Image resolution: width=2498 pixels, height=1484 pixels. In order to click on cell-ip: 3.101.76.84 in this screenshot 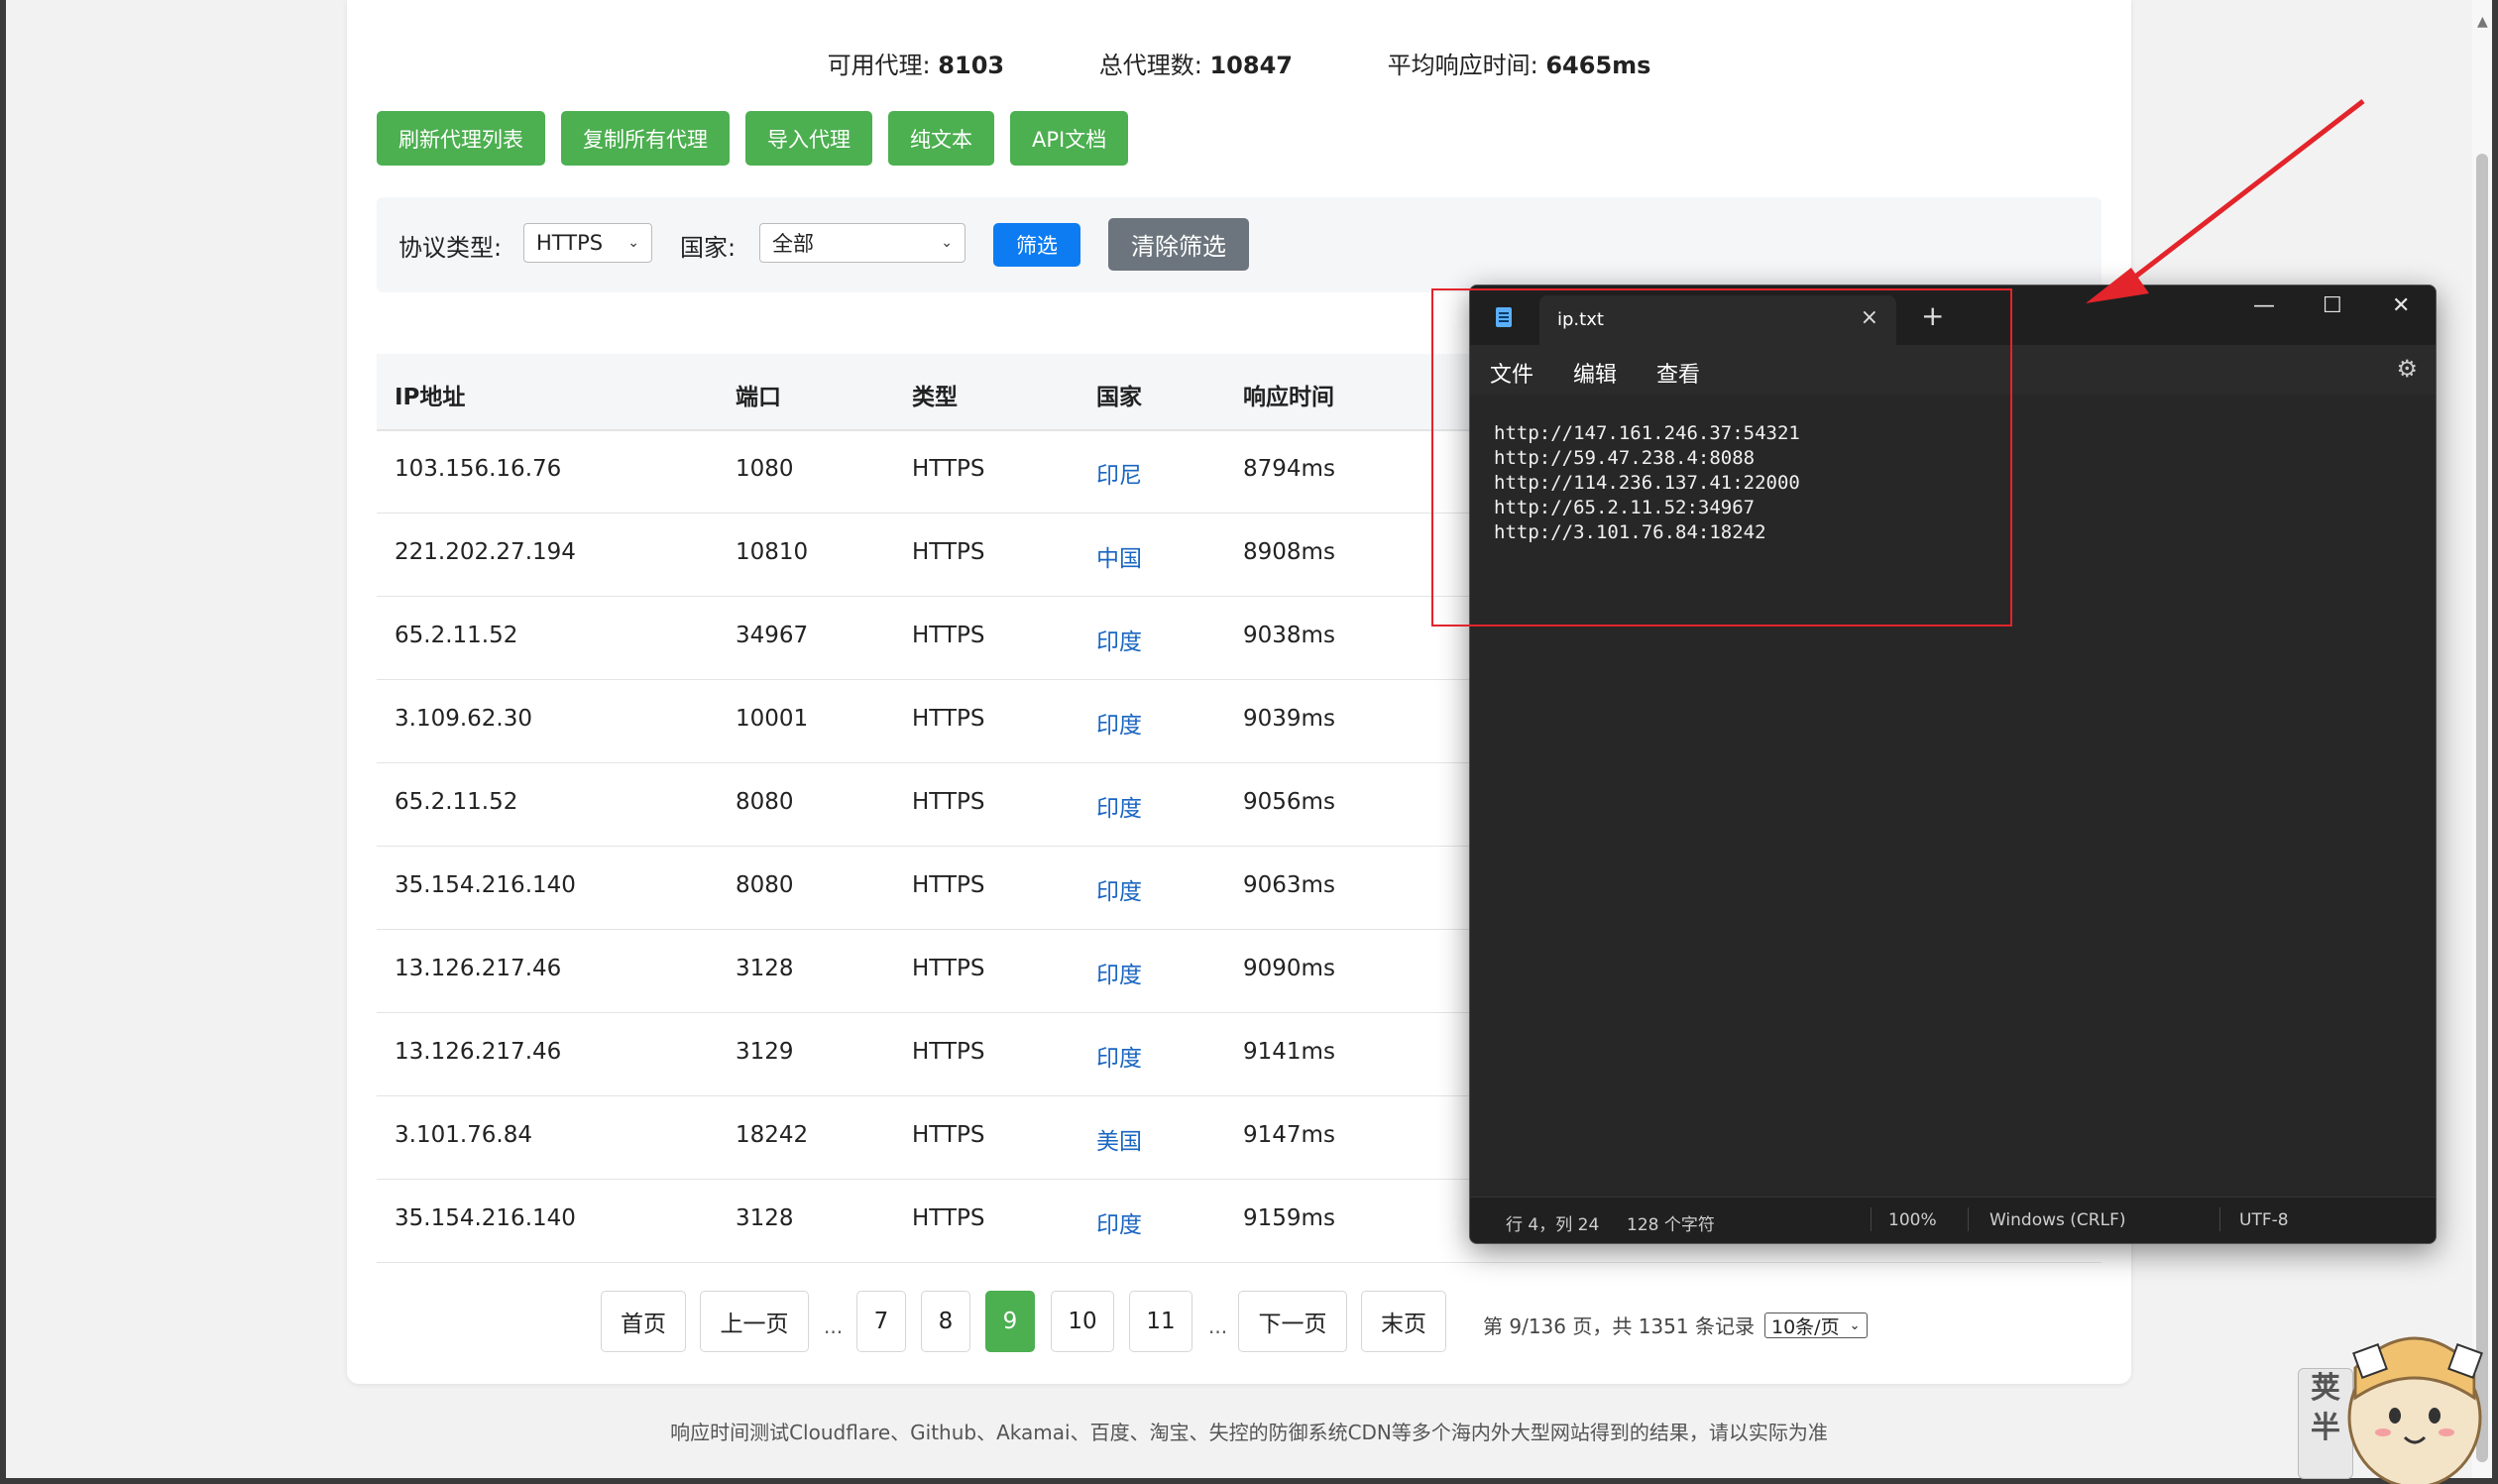, I will do `click(464, 1135)`.